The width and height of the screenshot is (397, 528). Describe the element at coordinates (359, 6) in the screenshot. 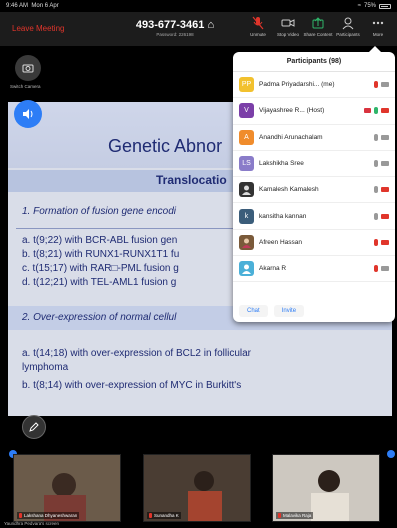

I see `wifi-icon: ≈` at that location.